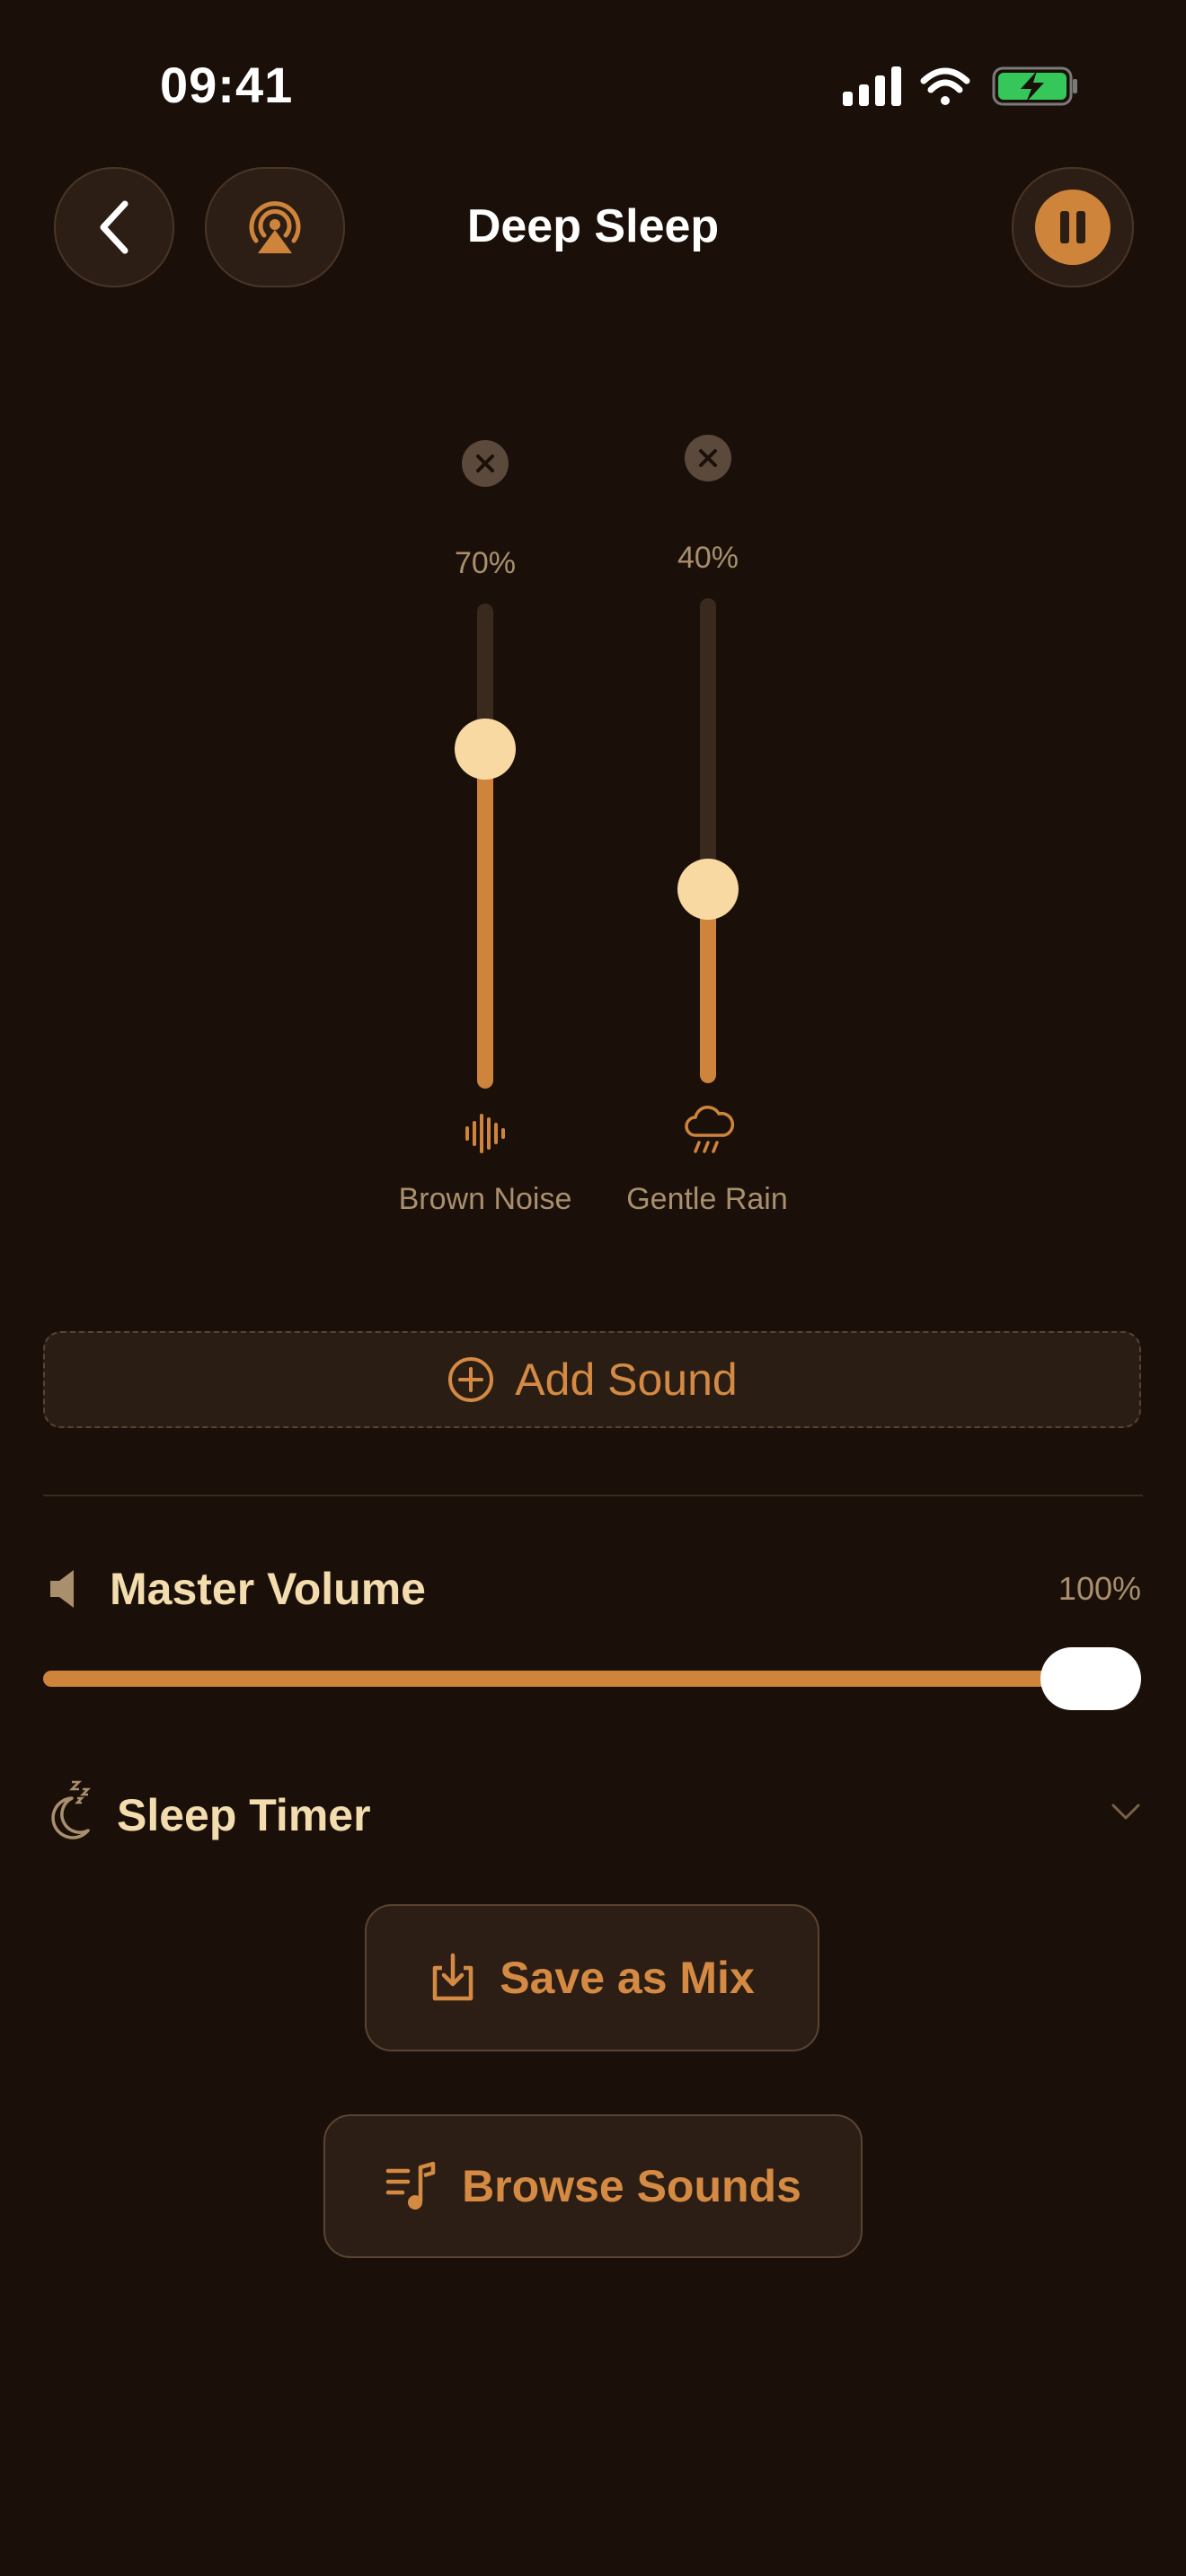  I want to click on remove-brown-noise-button, so click(485, 463).